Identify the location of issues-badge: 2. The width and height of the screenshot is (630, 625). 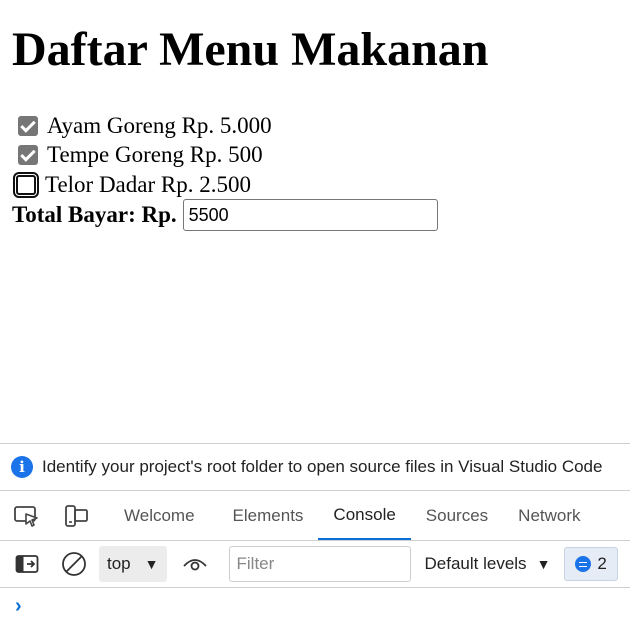
(591, 564).